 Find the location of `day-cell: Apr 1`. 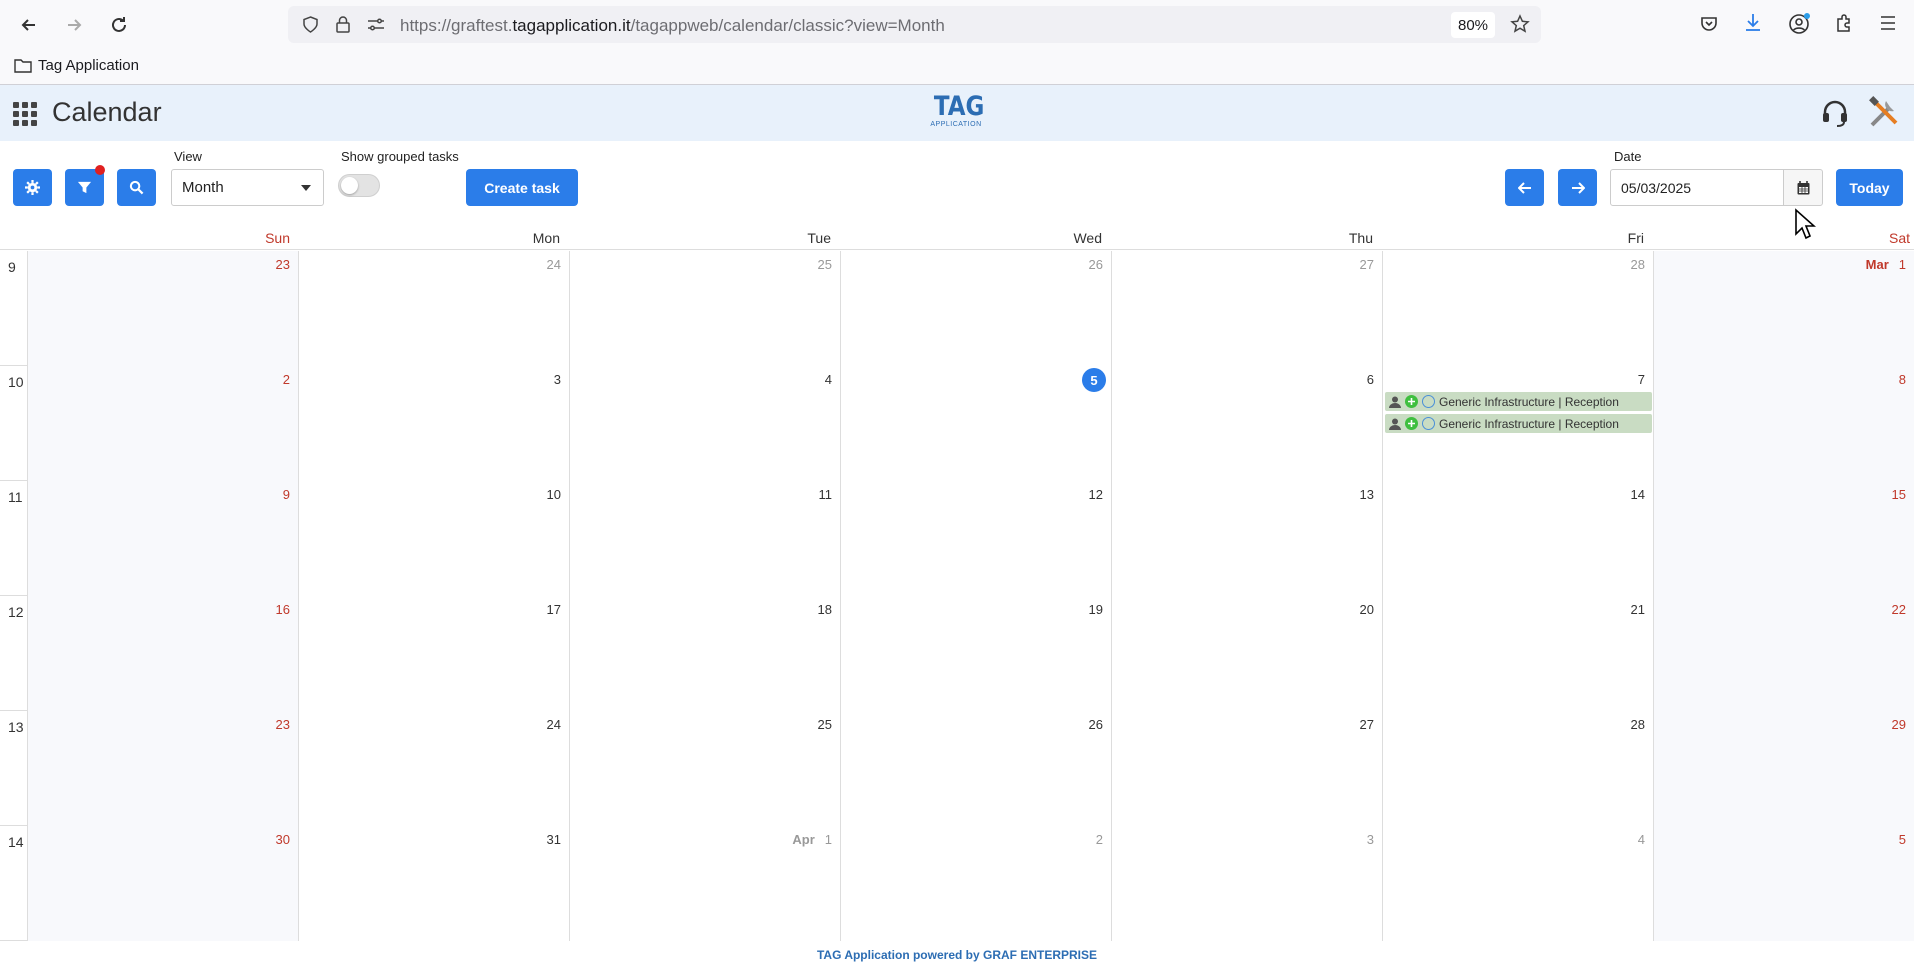

day-cell: Apr 1 is located at coordinates (704, 883).